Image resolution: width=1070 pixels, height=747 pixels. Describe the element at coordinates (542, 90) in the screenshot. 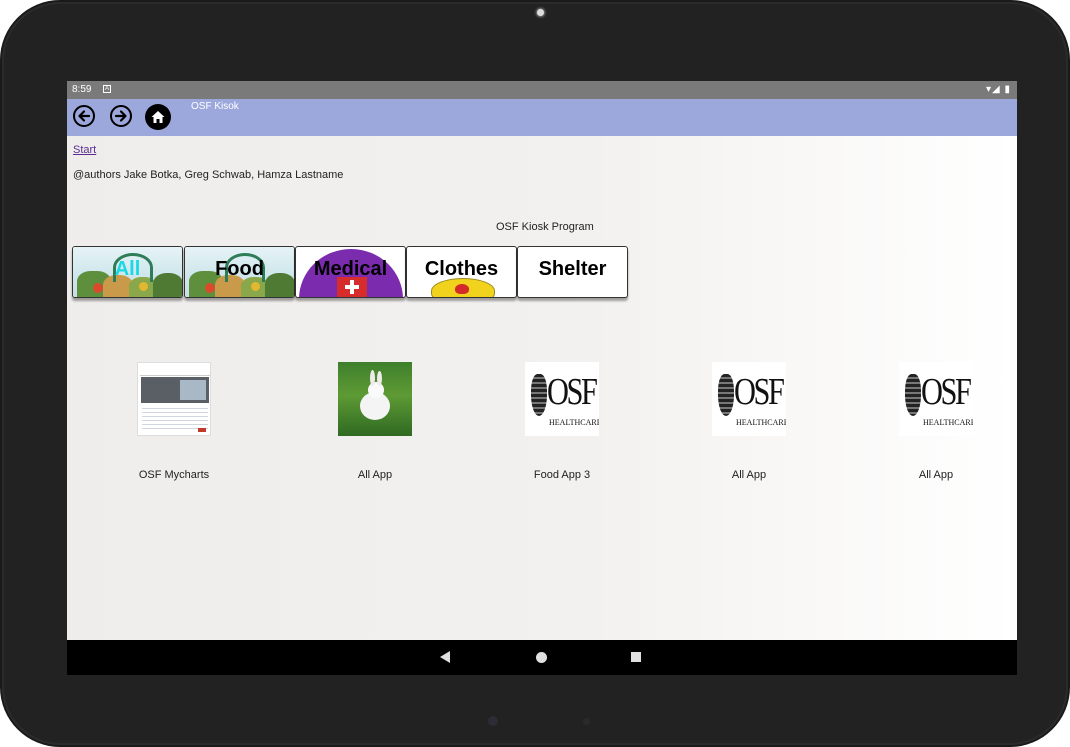

I see `status-bar: 8:59 A ▾◢ ▮` at that location.